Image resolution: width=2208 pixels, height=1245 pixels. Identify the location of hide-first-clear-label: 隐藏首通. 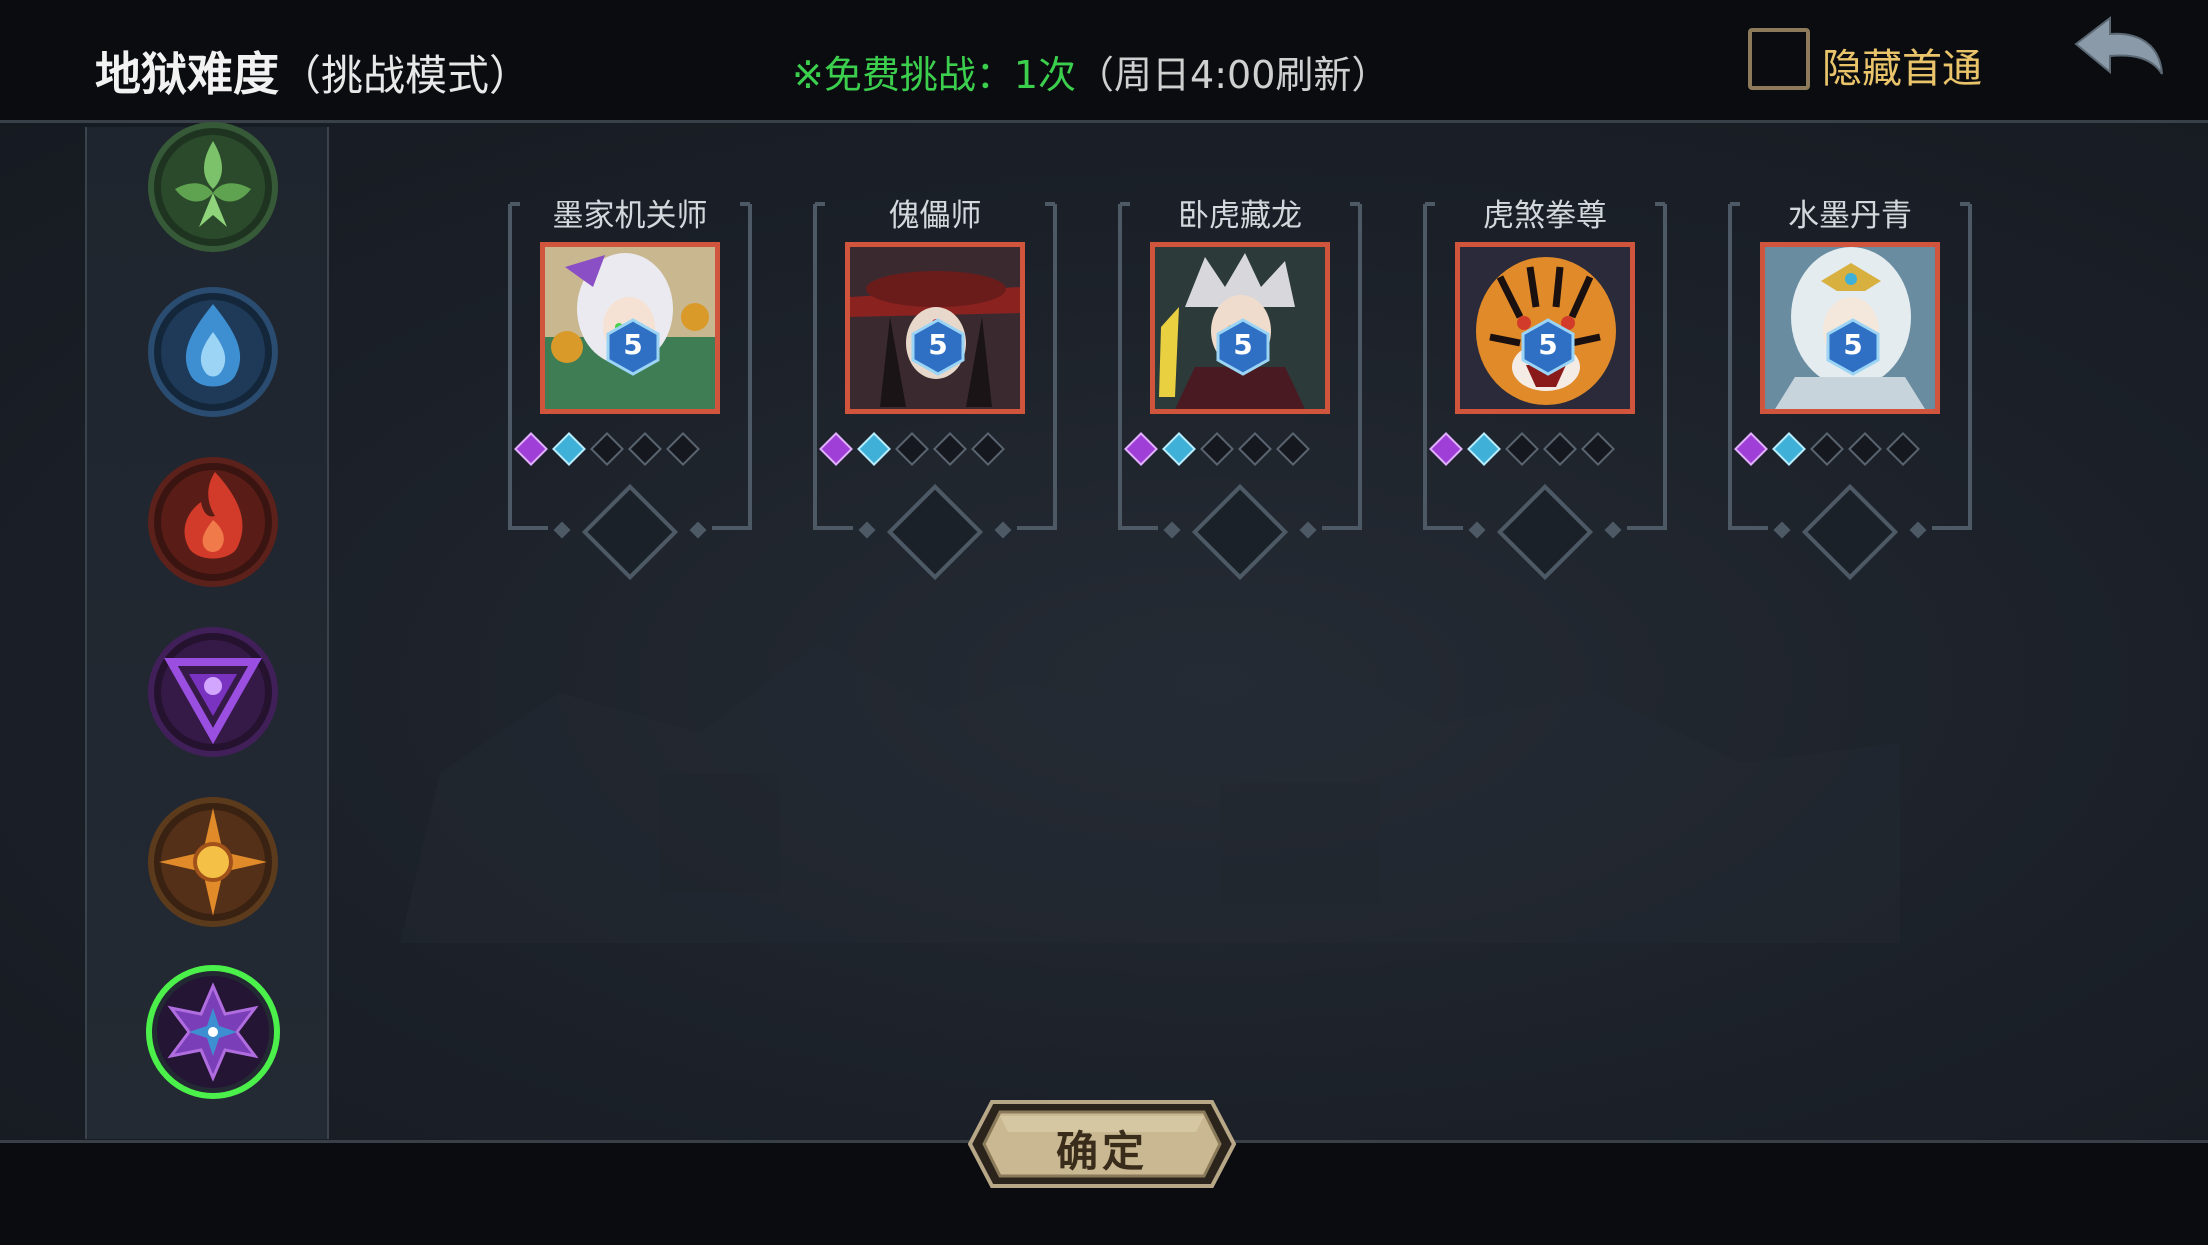
(1902, 65).